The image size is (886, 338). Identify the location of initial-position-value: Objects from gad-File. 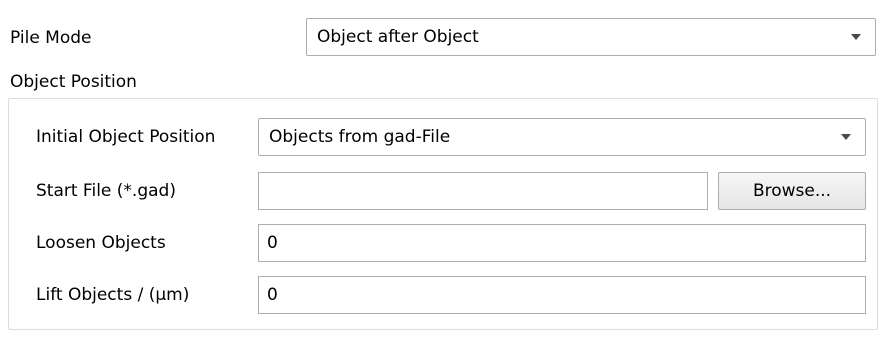
(360, 137).